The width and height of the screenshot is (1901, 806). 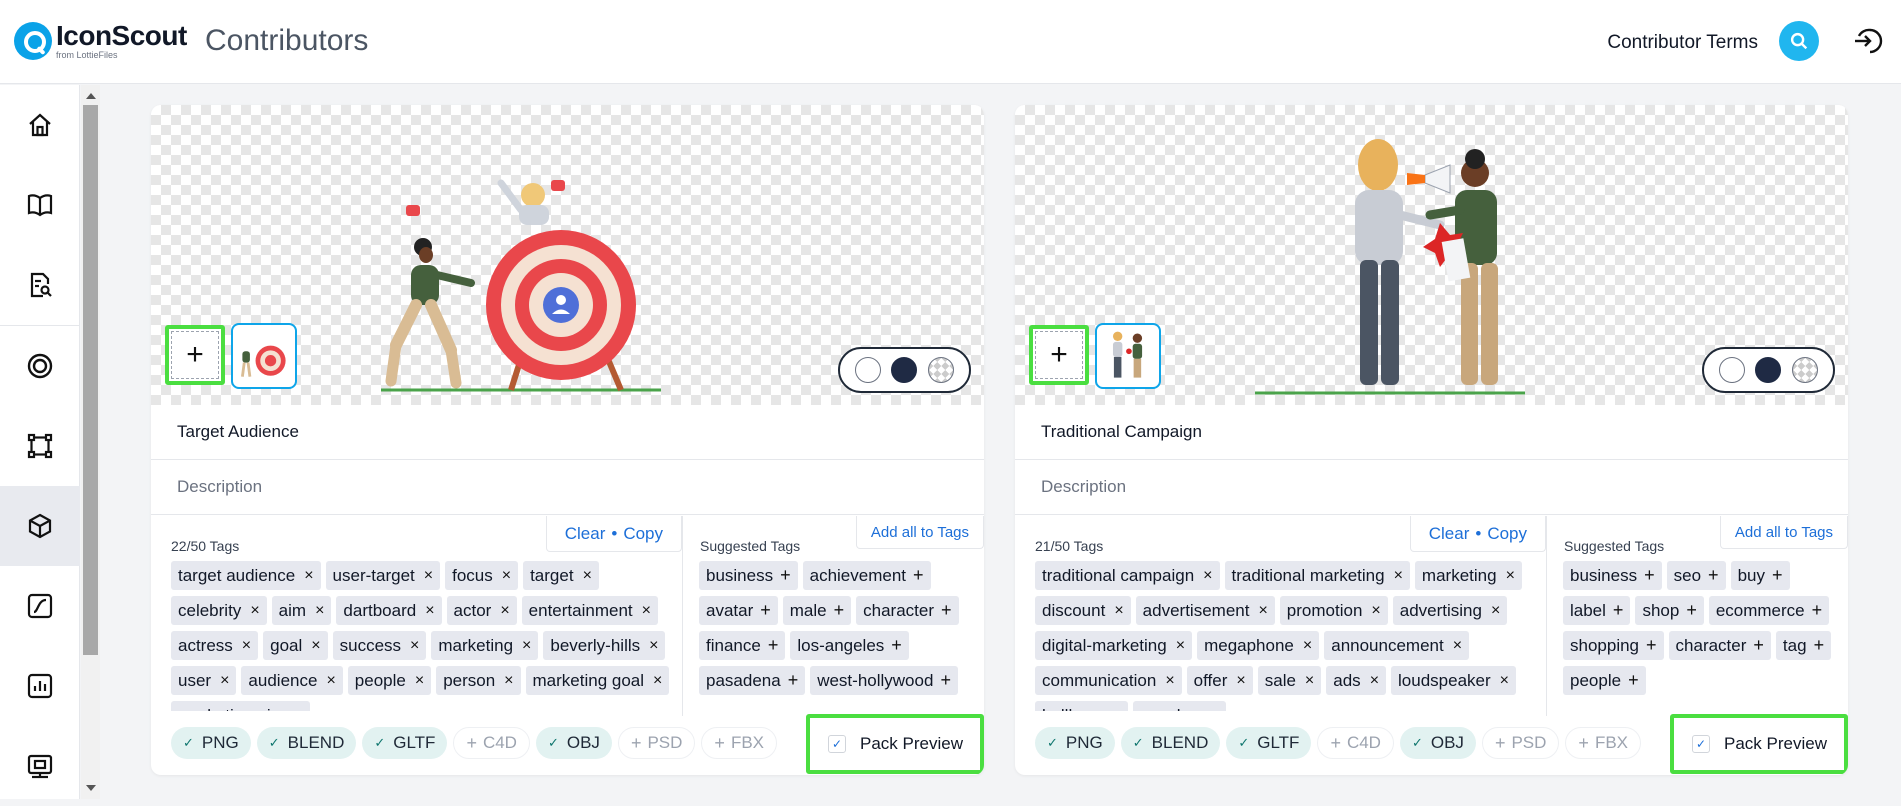 I want to click on suggested-tag: avatar +, so click(x=738, y=610).